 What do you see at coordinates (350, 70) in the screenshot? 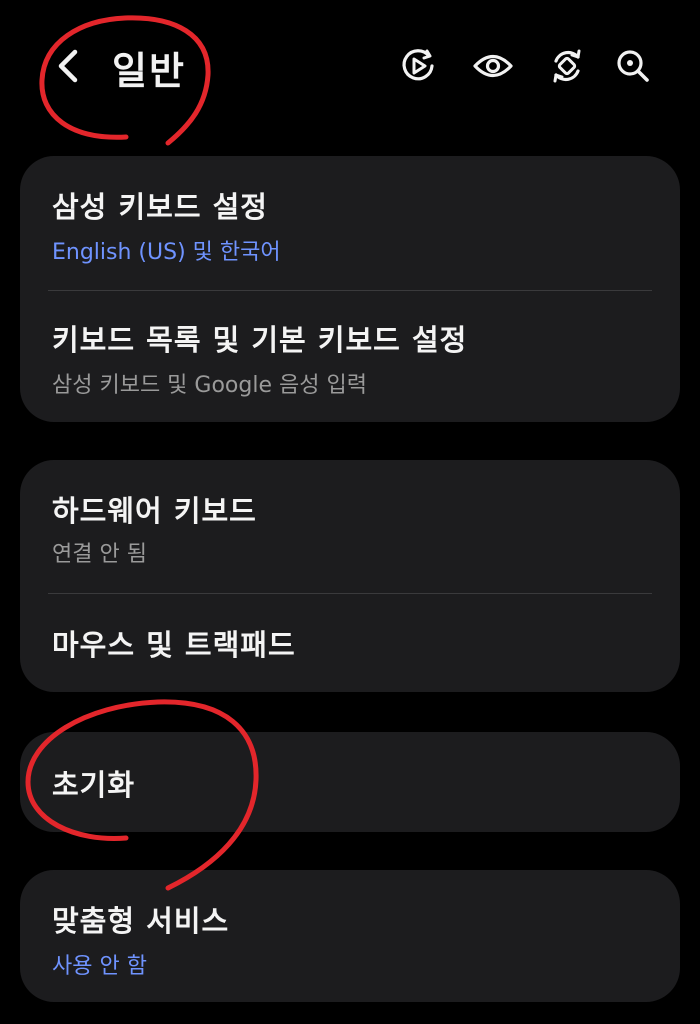
I see `app-header: 일반` at bounding box center [350, 70].